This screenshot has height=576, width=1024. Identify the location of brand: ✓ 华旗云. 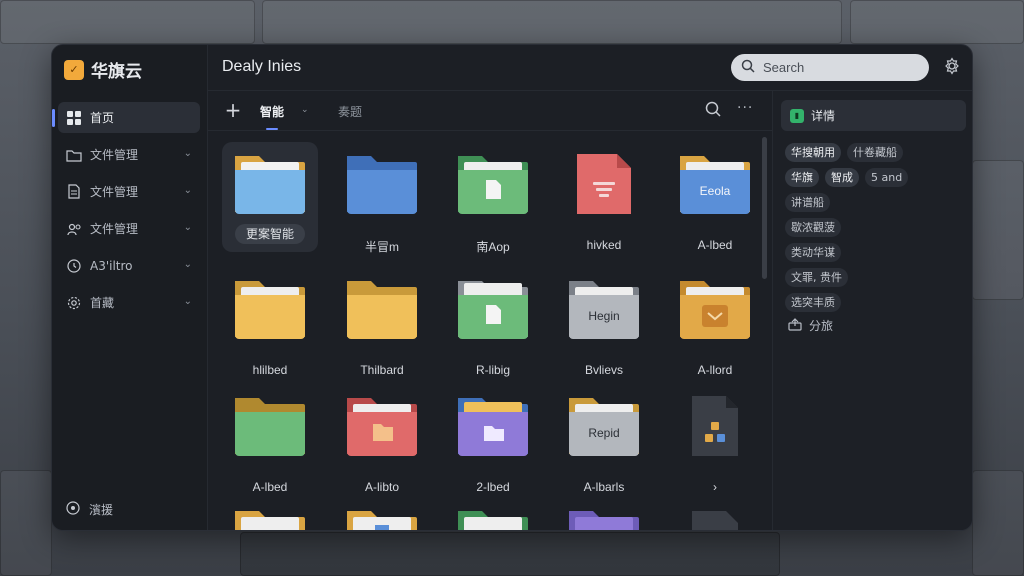
(103, 69).